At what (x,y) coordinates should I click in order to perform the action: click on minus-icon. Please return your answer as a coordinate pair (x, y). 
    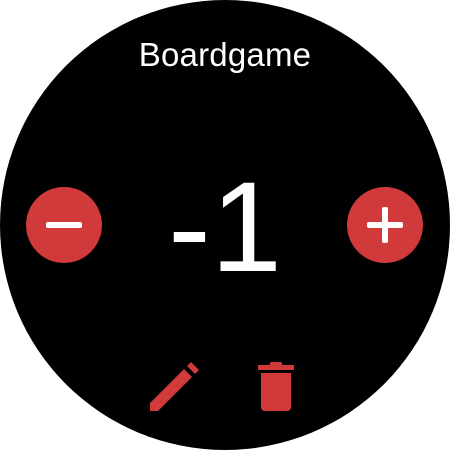
    Looking at the image, I should click on (64, 225).